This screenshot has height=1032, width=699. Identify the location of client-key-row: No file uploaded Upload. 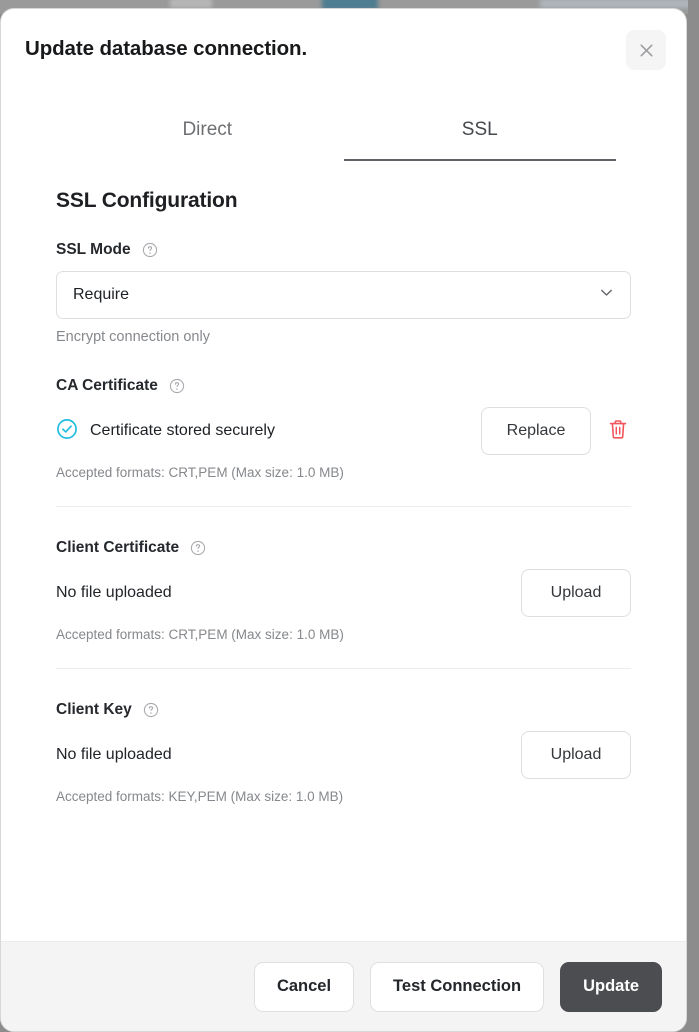
(343, 755).